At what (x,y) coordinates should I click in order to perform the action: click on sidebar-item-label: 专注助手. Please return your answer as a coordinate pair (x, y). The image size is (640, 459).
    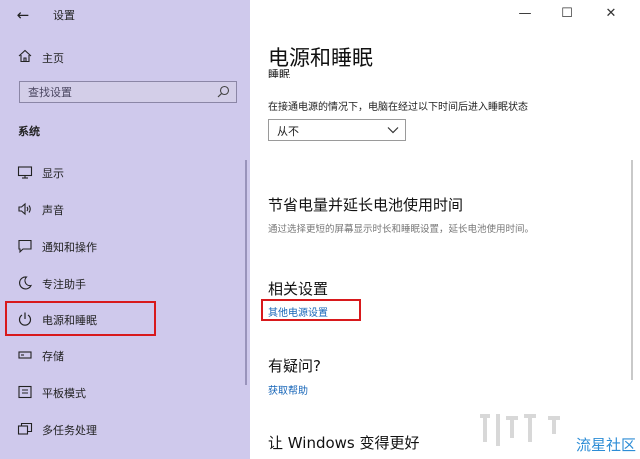
    Looking at the image, I should click on (64, 284).